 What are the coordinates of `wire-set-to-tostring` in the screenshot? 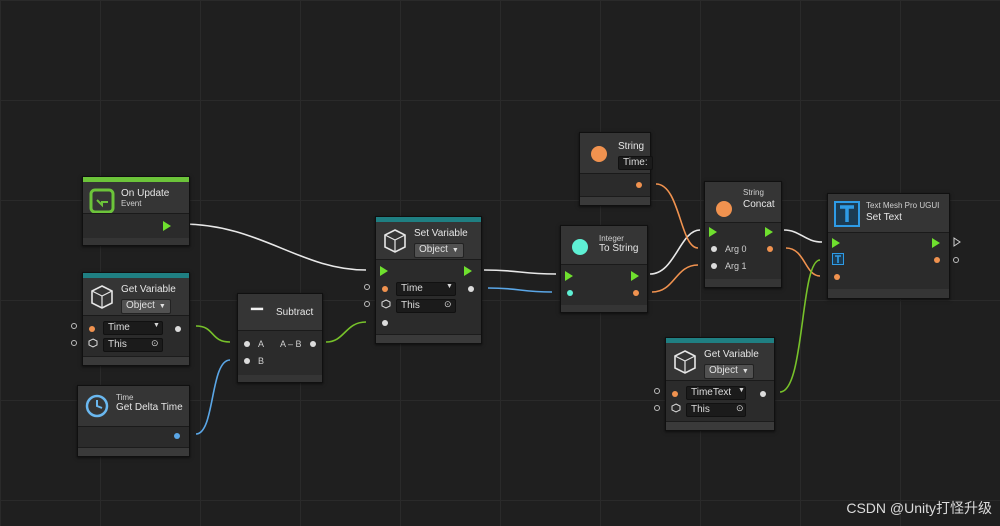 It's located at (520, 290).